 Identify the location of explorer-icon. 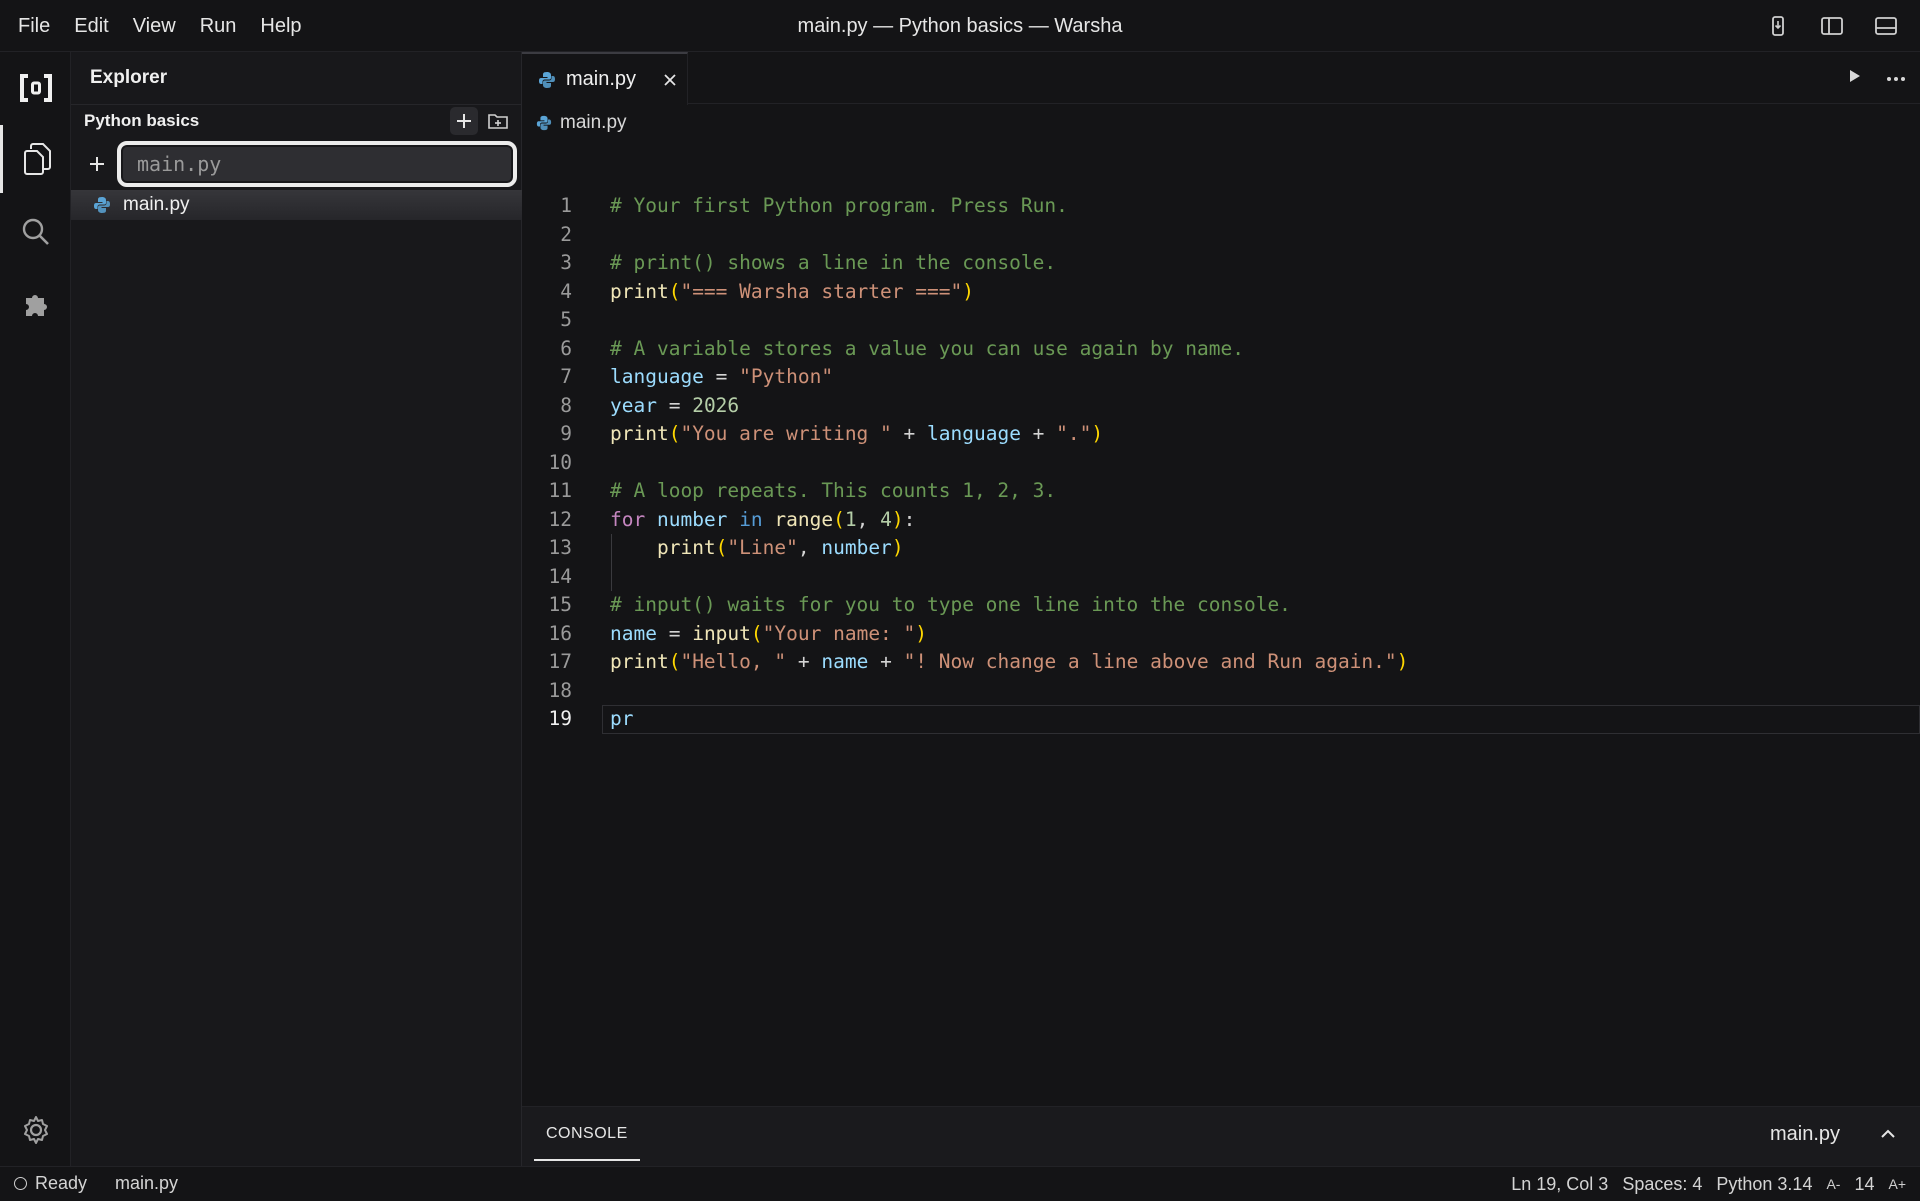
(35, 159).